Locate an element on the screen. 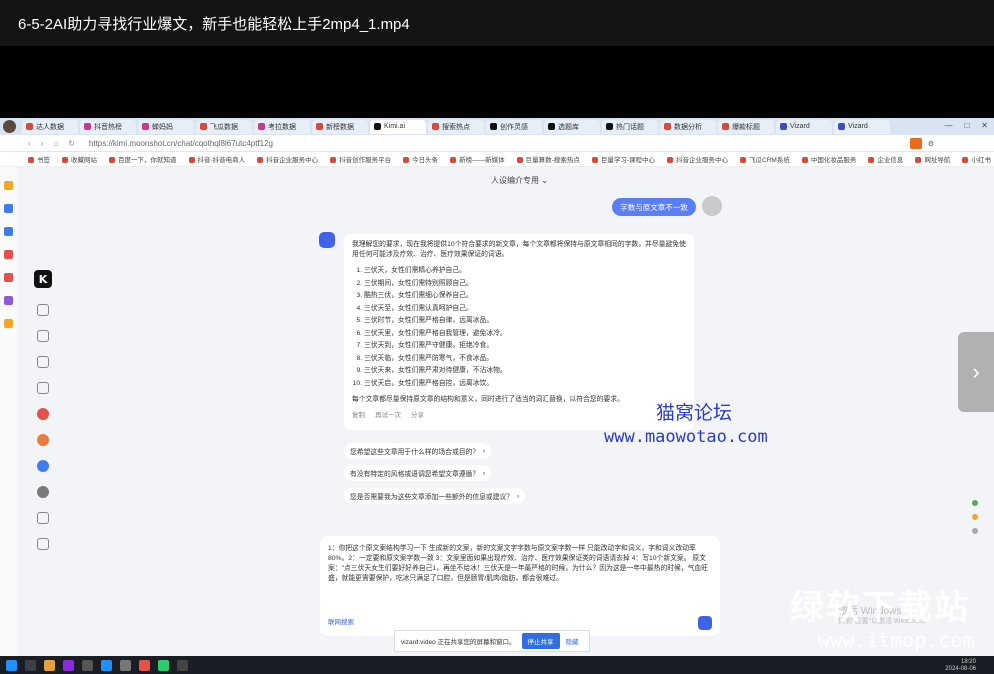  bookmark-item: 网址导航 is located at coordinates (932, 159).